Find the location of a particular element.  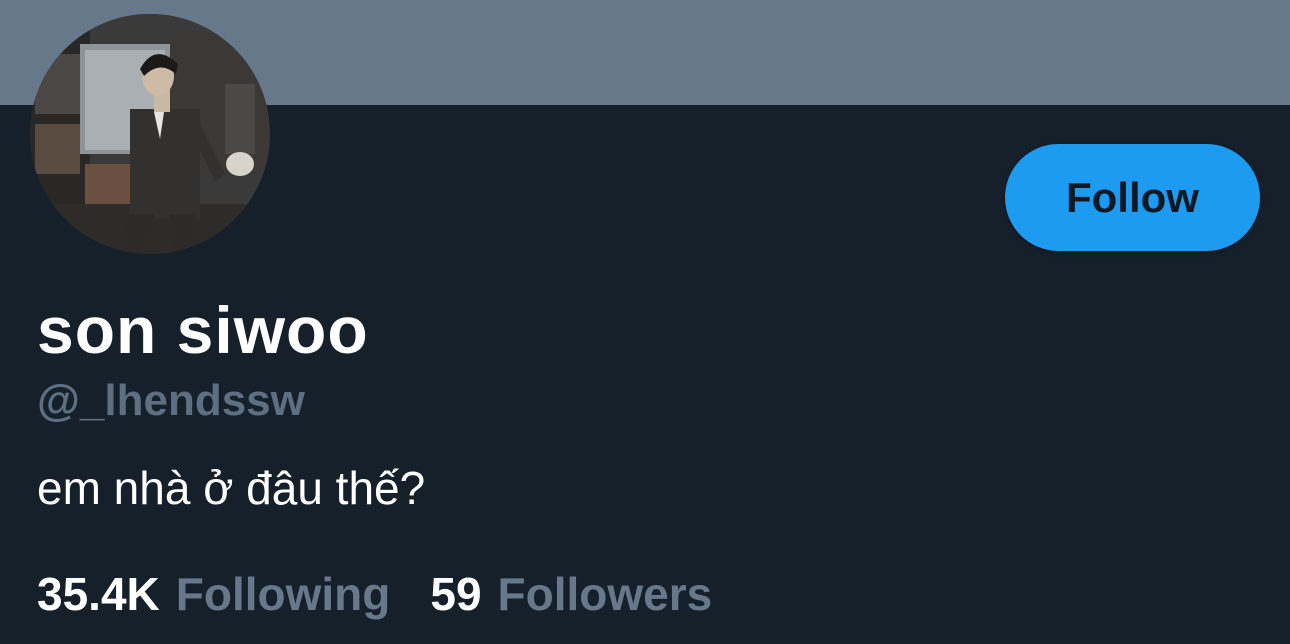

display-name: son siwoo is located at coordinates (203, 330).